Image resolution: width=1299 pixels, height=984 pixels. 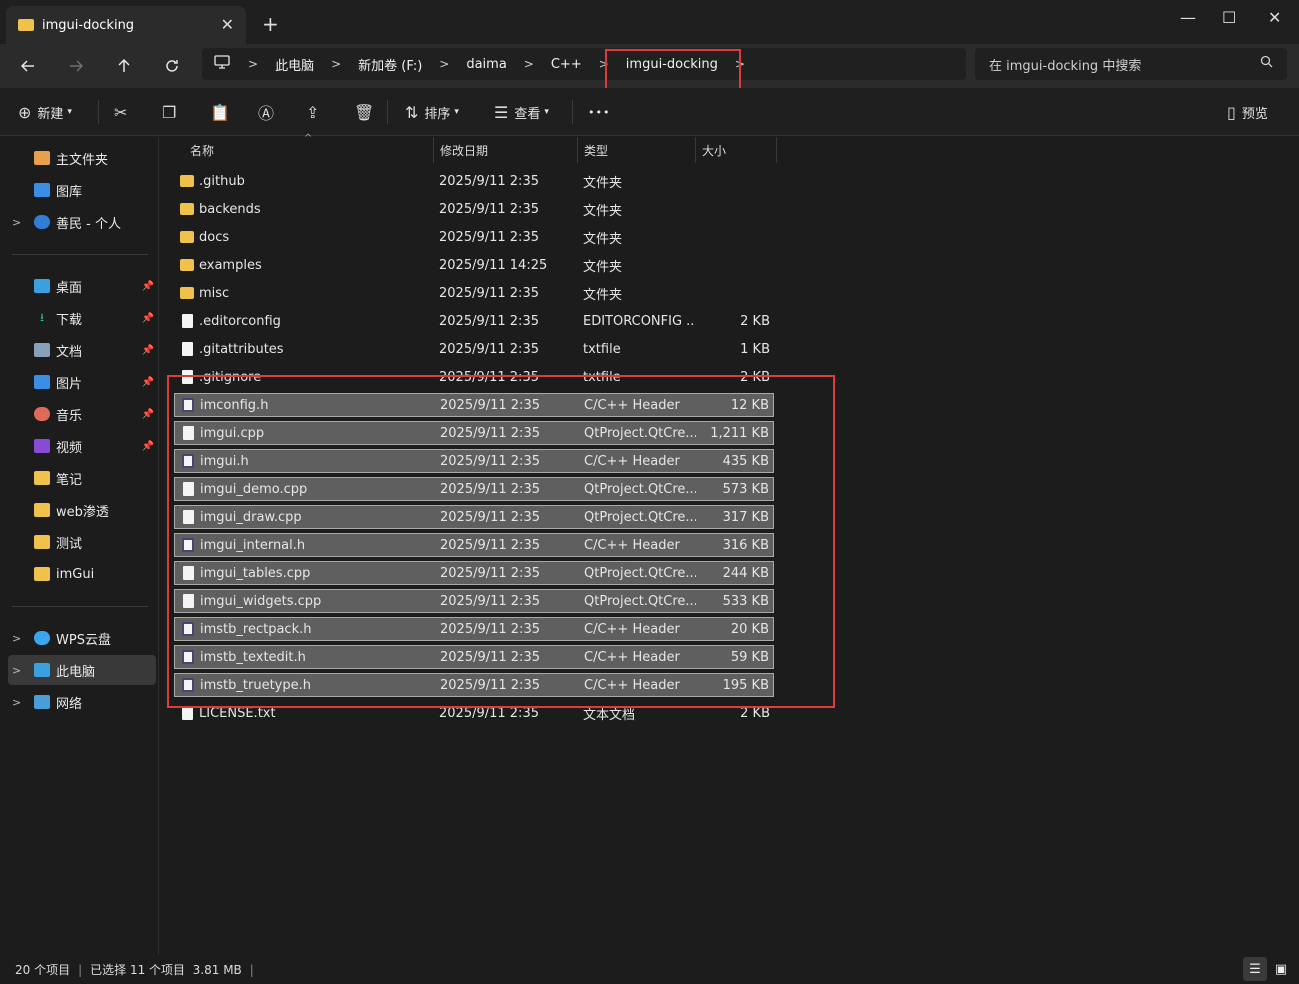 What do you see at coordinates (602, 349) in the screenshot?
I see `file-type: txtfile` at bounding box center [602, 349].